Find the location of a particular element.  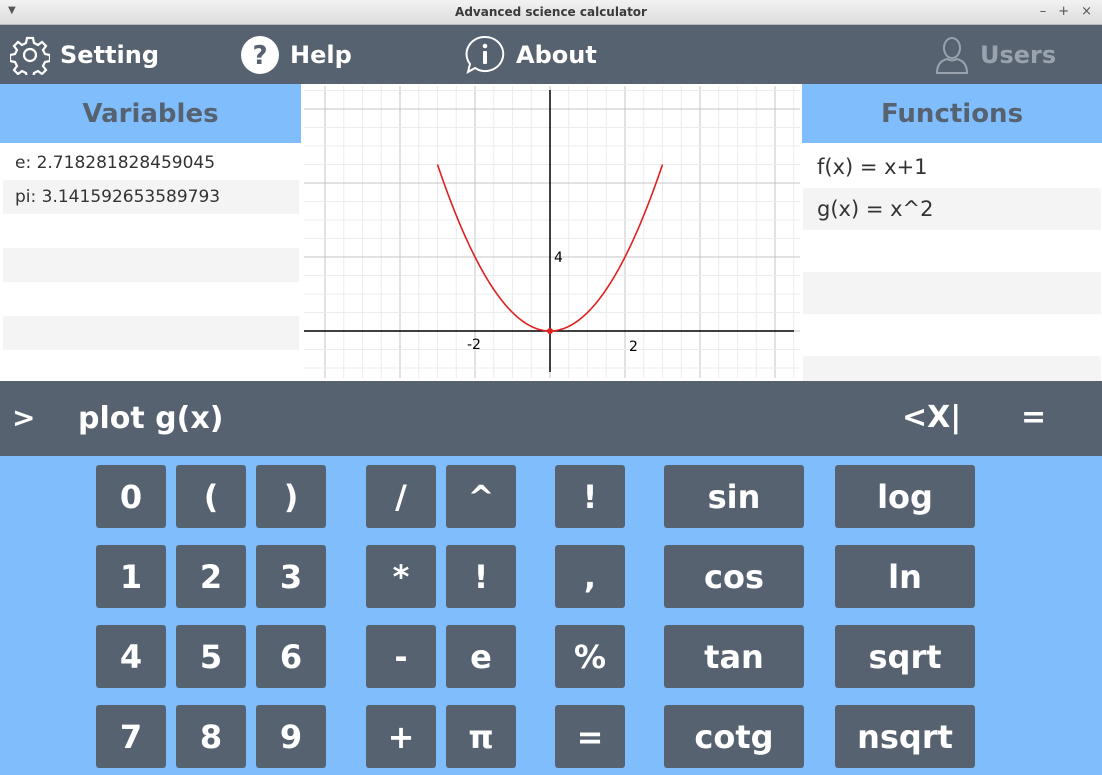

window-title: Advanced science calculator is located at coordinates (551, 12).